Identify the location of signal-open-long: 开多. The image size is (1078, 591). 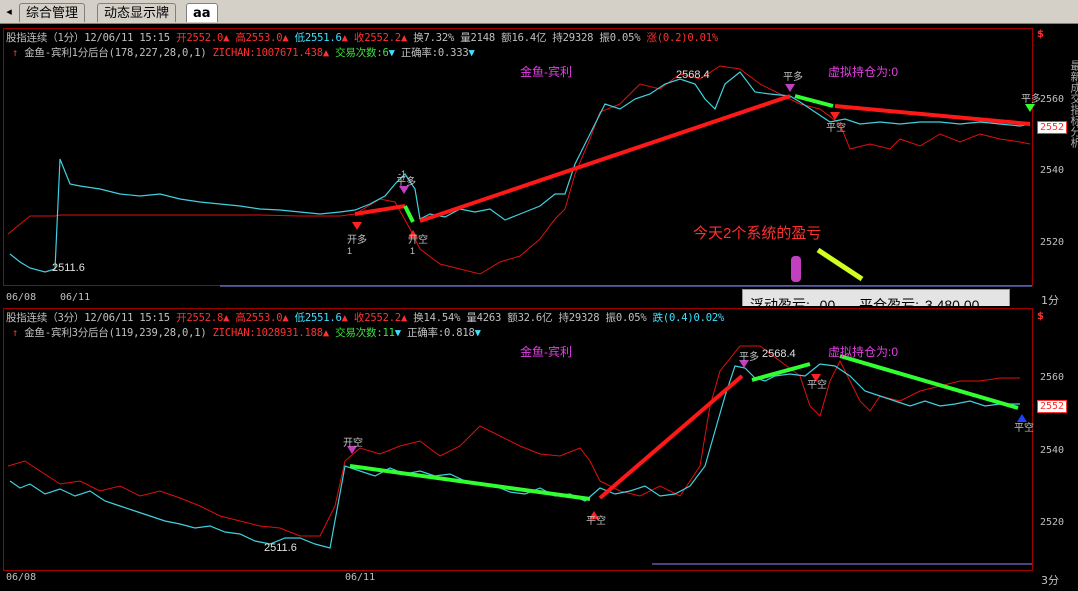
(357, 239).